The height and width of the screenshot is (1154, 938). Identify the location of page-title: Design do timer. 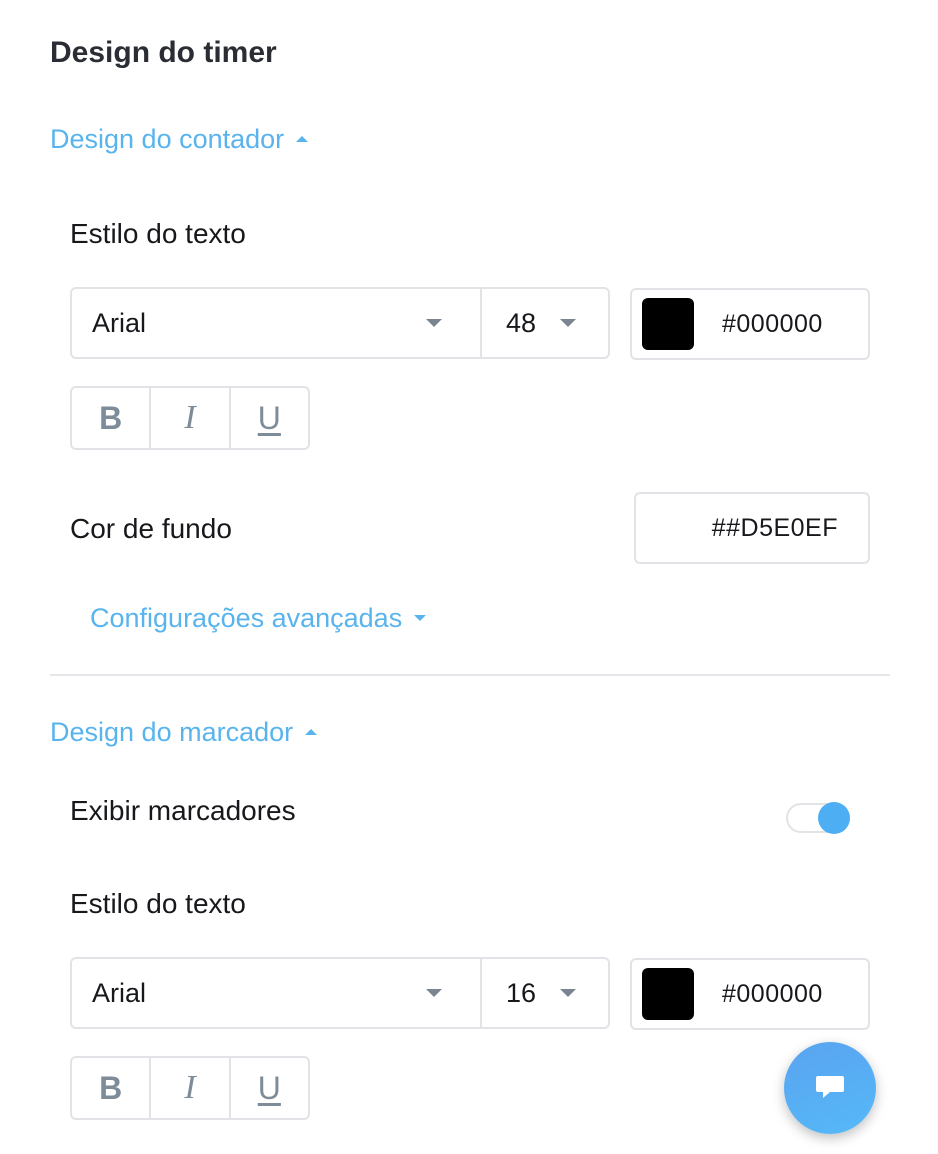
(163, 52).